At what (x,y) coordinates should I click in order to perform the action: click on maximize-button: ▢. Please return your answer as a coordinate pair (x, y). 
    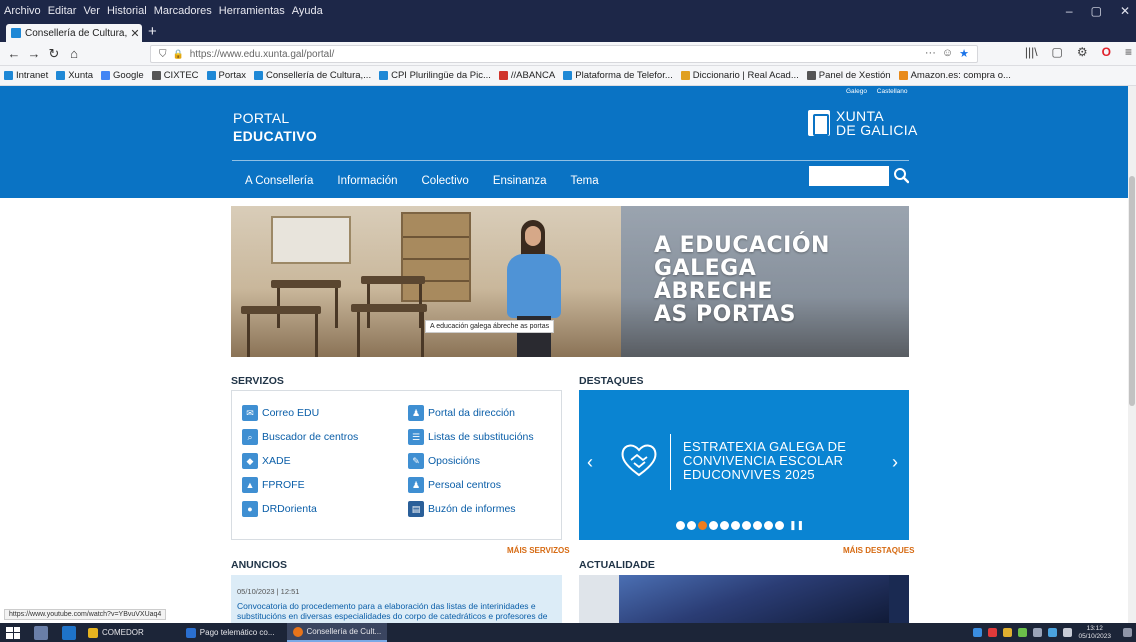
    Looking at the image, I should click on (1096, 11).